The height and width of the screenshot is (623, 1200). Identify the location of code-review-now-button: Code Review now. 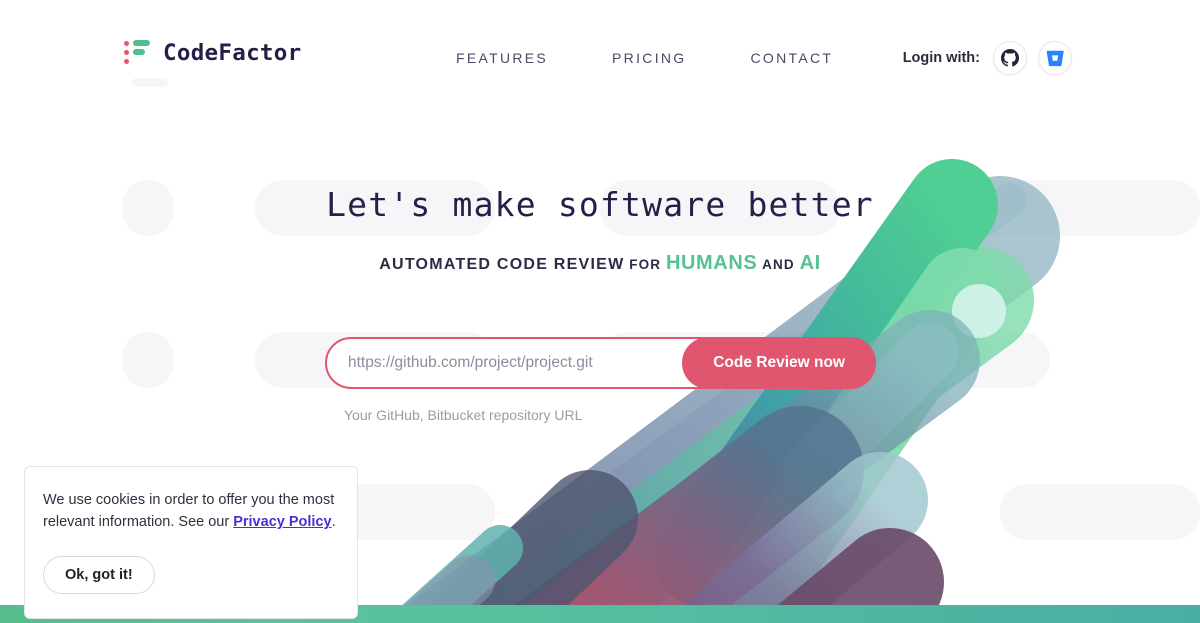
(779, 363).